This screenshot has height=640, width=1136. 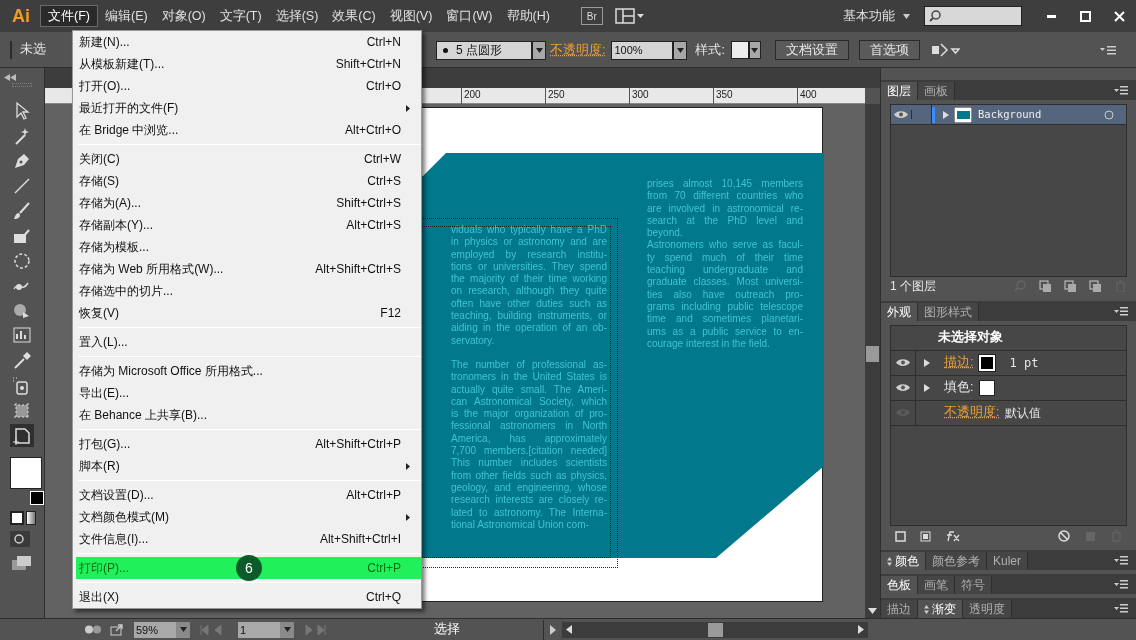 I want to click on menu-item: 关闭(C) Ctrl+W, so click(x=248, y=159).